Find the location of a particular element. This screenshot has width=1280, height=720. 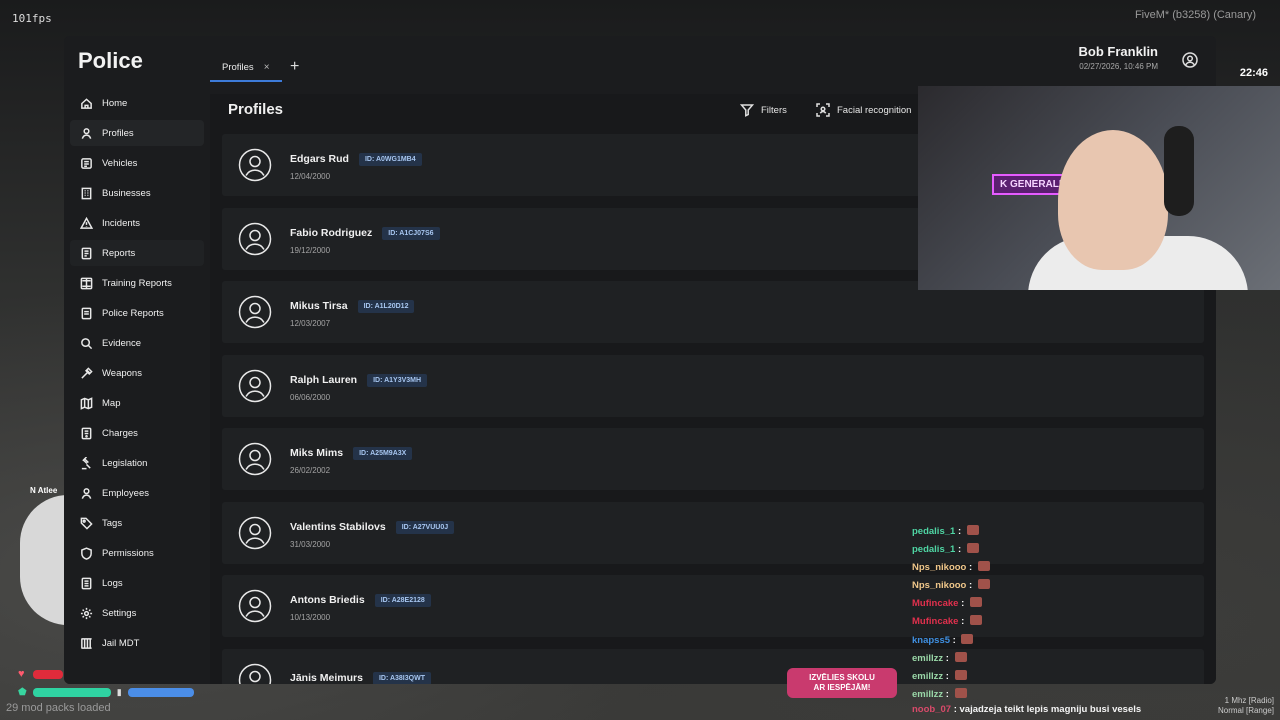

profile-dob: 12/04/2000 is located at coordinates (310, 176).